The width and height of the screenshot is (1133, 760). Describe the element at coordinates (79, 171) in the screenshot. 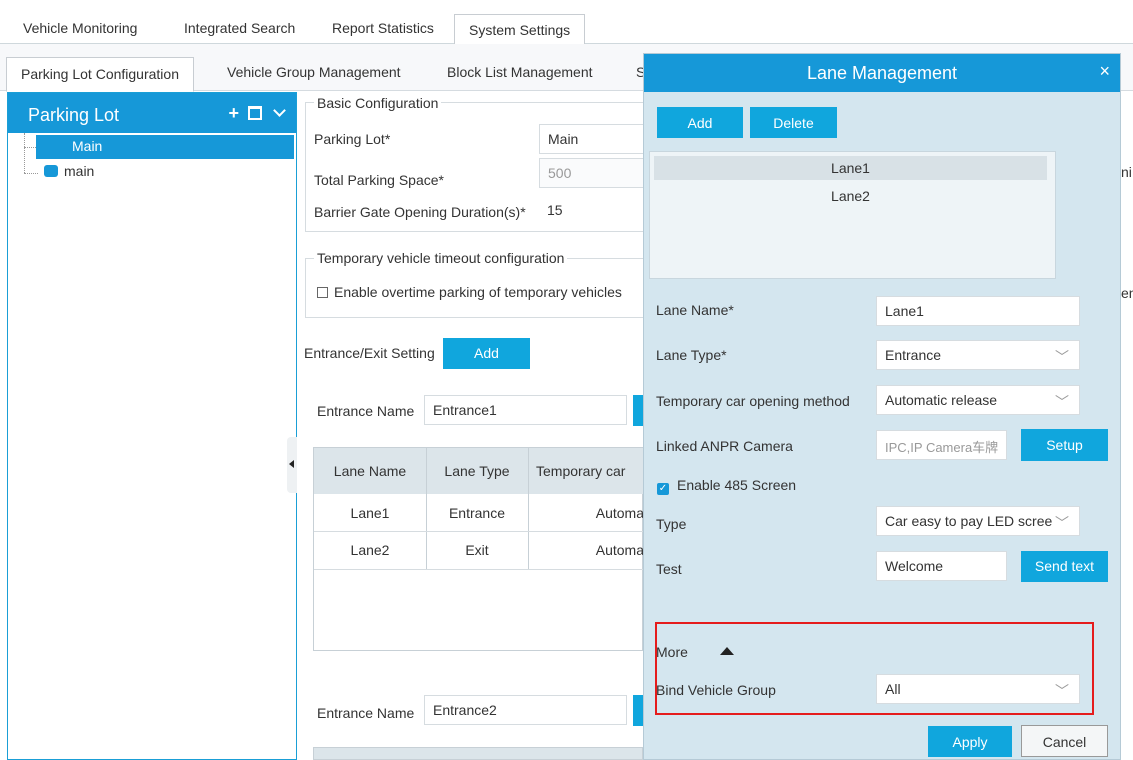

I see `tree-item-label: main` at that location.